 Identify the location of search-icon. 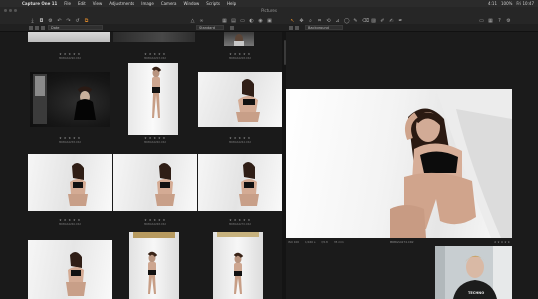
(232, 28).